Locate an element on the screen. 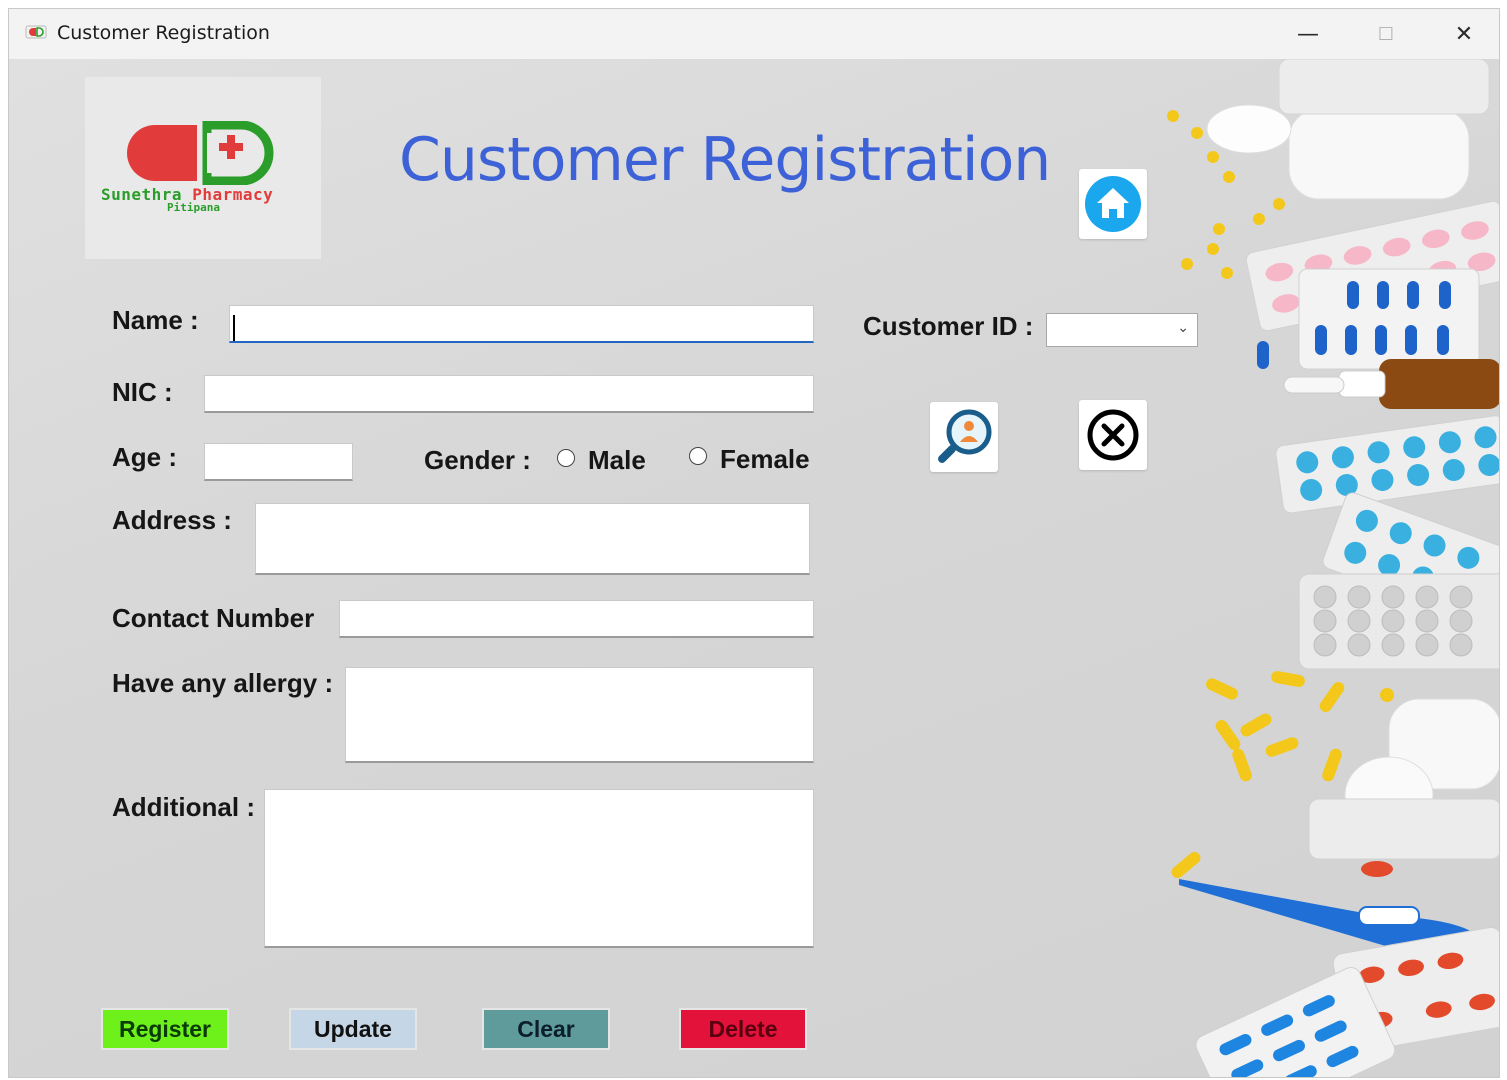  age-label: Age : is located at coordinates (144, 457).